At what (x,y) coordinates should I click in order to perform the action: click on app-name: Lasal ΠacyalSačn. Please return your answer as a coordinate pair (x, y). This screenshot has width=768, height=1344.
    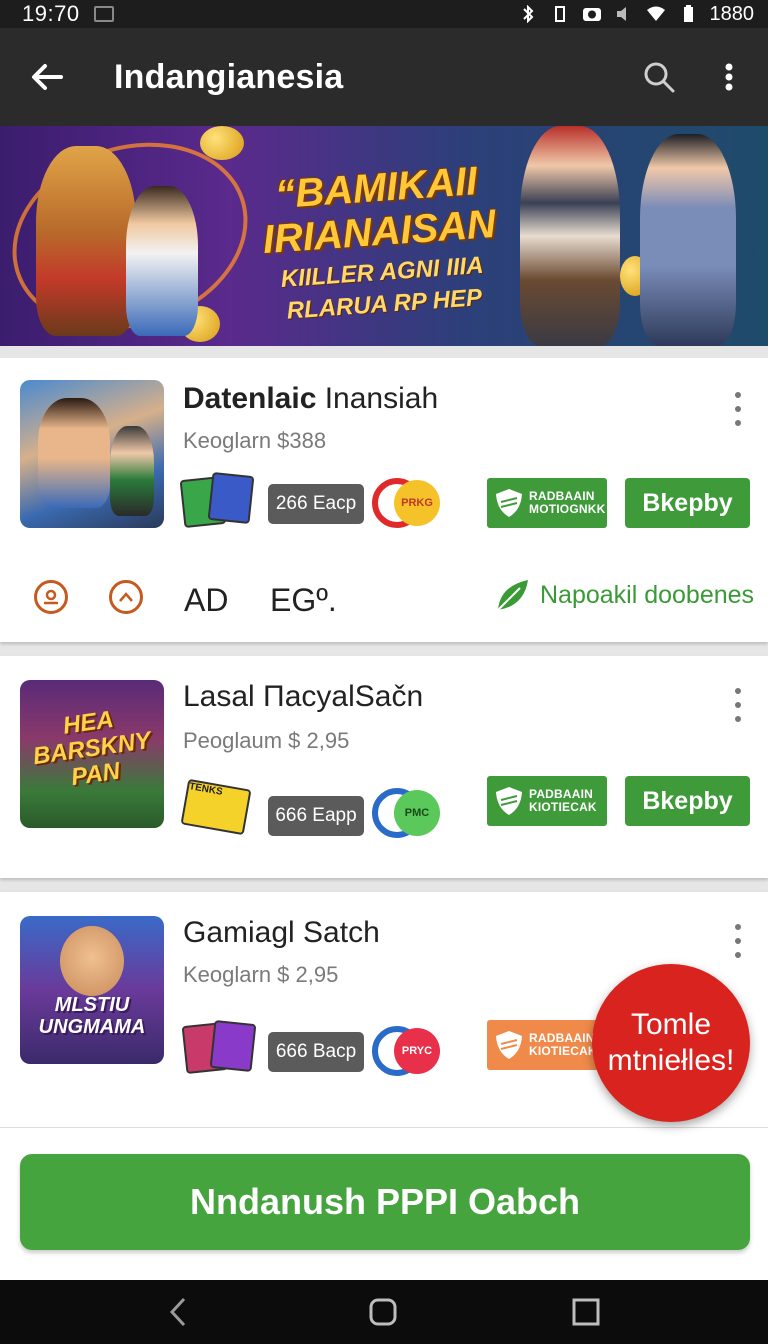
    Looking at the image, I should click on (303, 696).